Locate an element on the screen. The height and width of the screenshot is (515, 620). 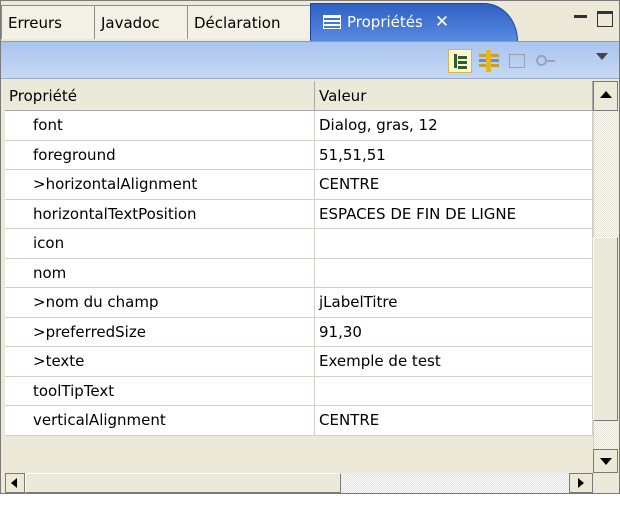
property-value-cell: 51,51,51 is located at coordinates (454, 155).